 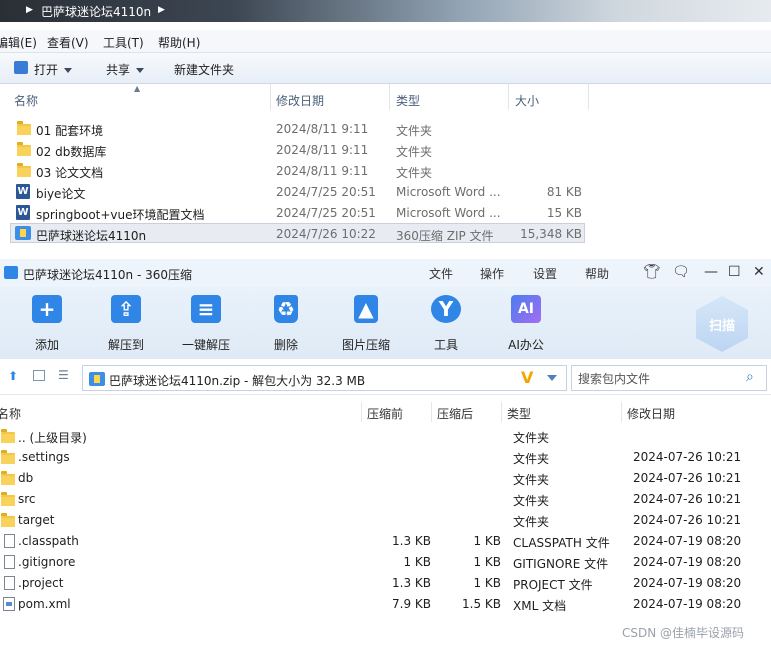 I want to click on maximize-icon: ☐, so click(x=734, y=272).